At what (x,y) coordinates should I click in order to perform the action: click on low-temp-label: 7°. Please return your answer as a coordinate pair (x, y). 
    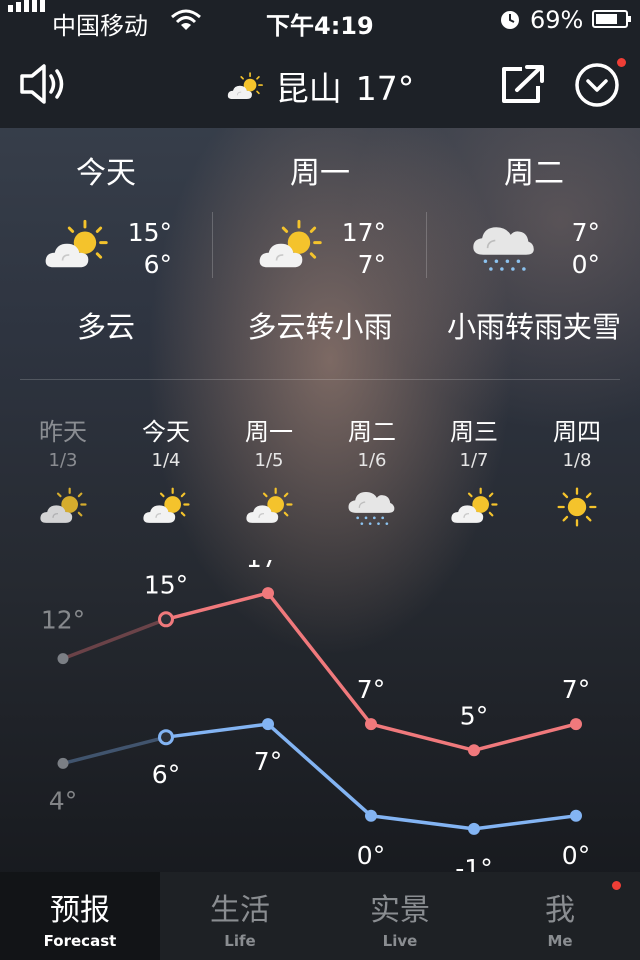
    Looking at the image, I should click on (268, 761).